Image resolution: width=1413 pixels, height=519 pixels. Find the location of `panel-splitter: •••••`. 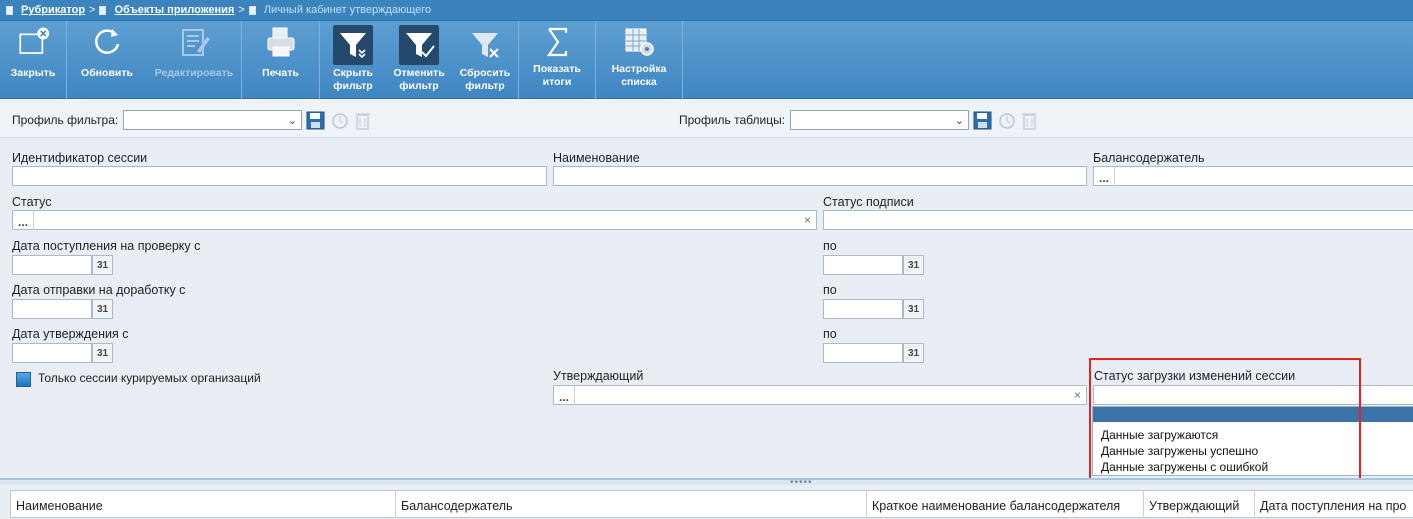

panel-splitter: ••••• is located at coordinates (706, 482).